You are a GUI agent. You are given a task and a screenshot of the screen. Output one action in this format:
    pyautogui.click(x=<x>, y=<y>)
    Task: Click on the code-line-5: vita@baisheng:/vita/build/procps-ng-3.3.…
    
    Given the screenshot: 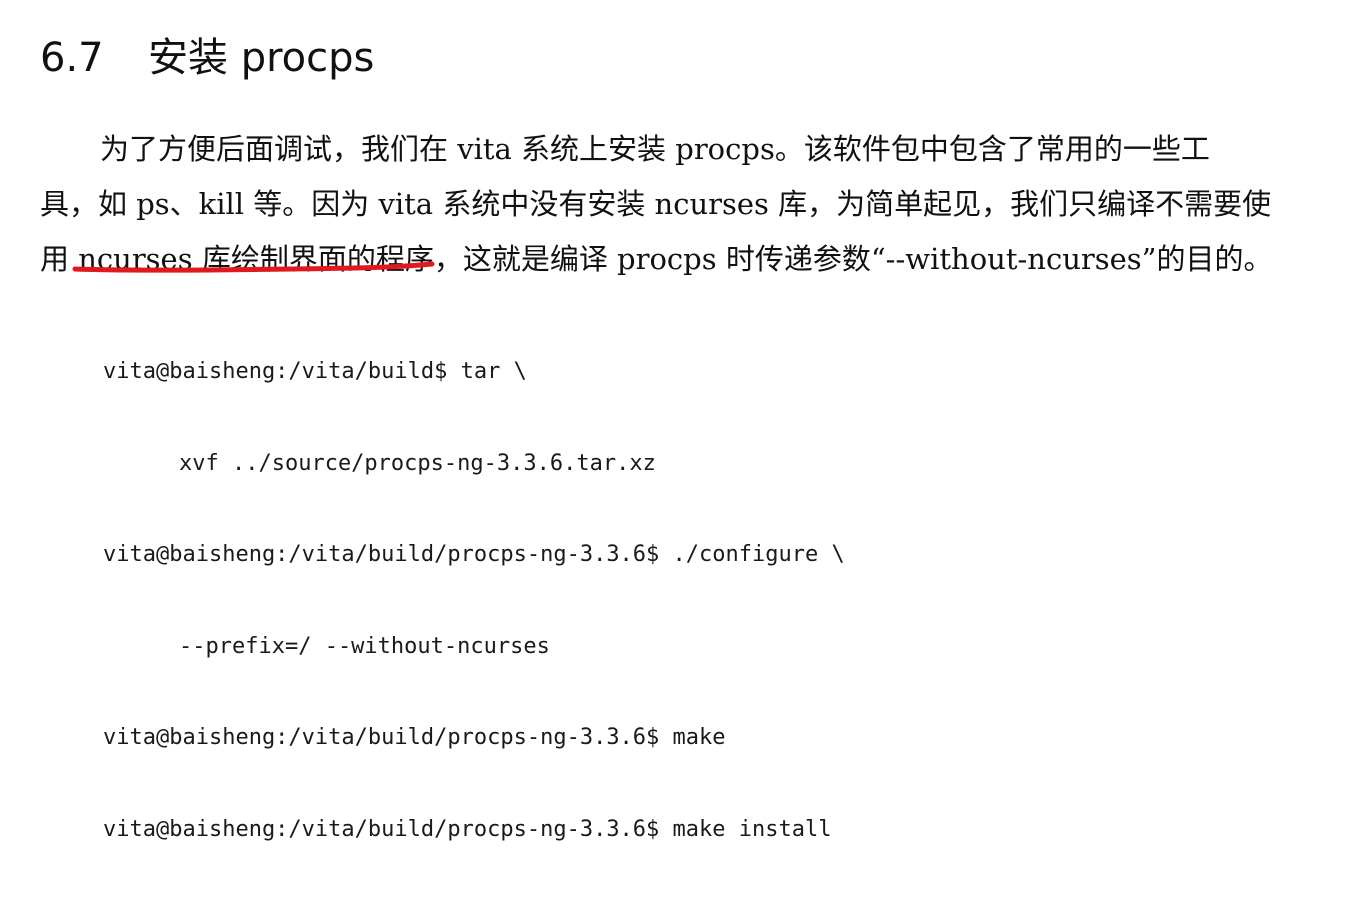 What is the action you would take?
    pyautogui.click(x=414, y=737)
    